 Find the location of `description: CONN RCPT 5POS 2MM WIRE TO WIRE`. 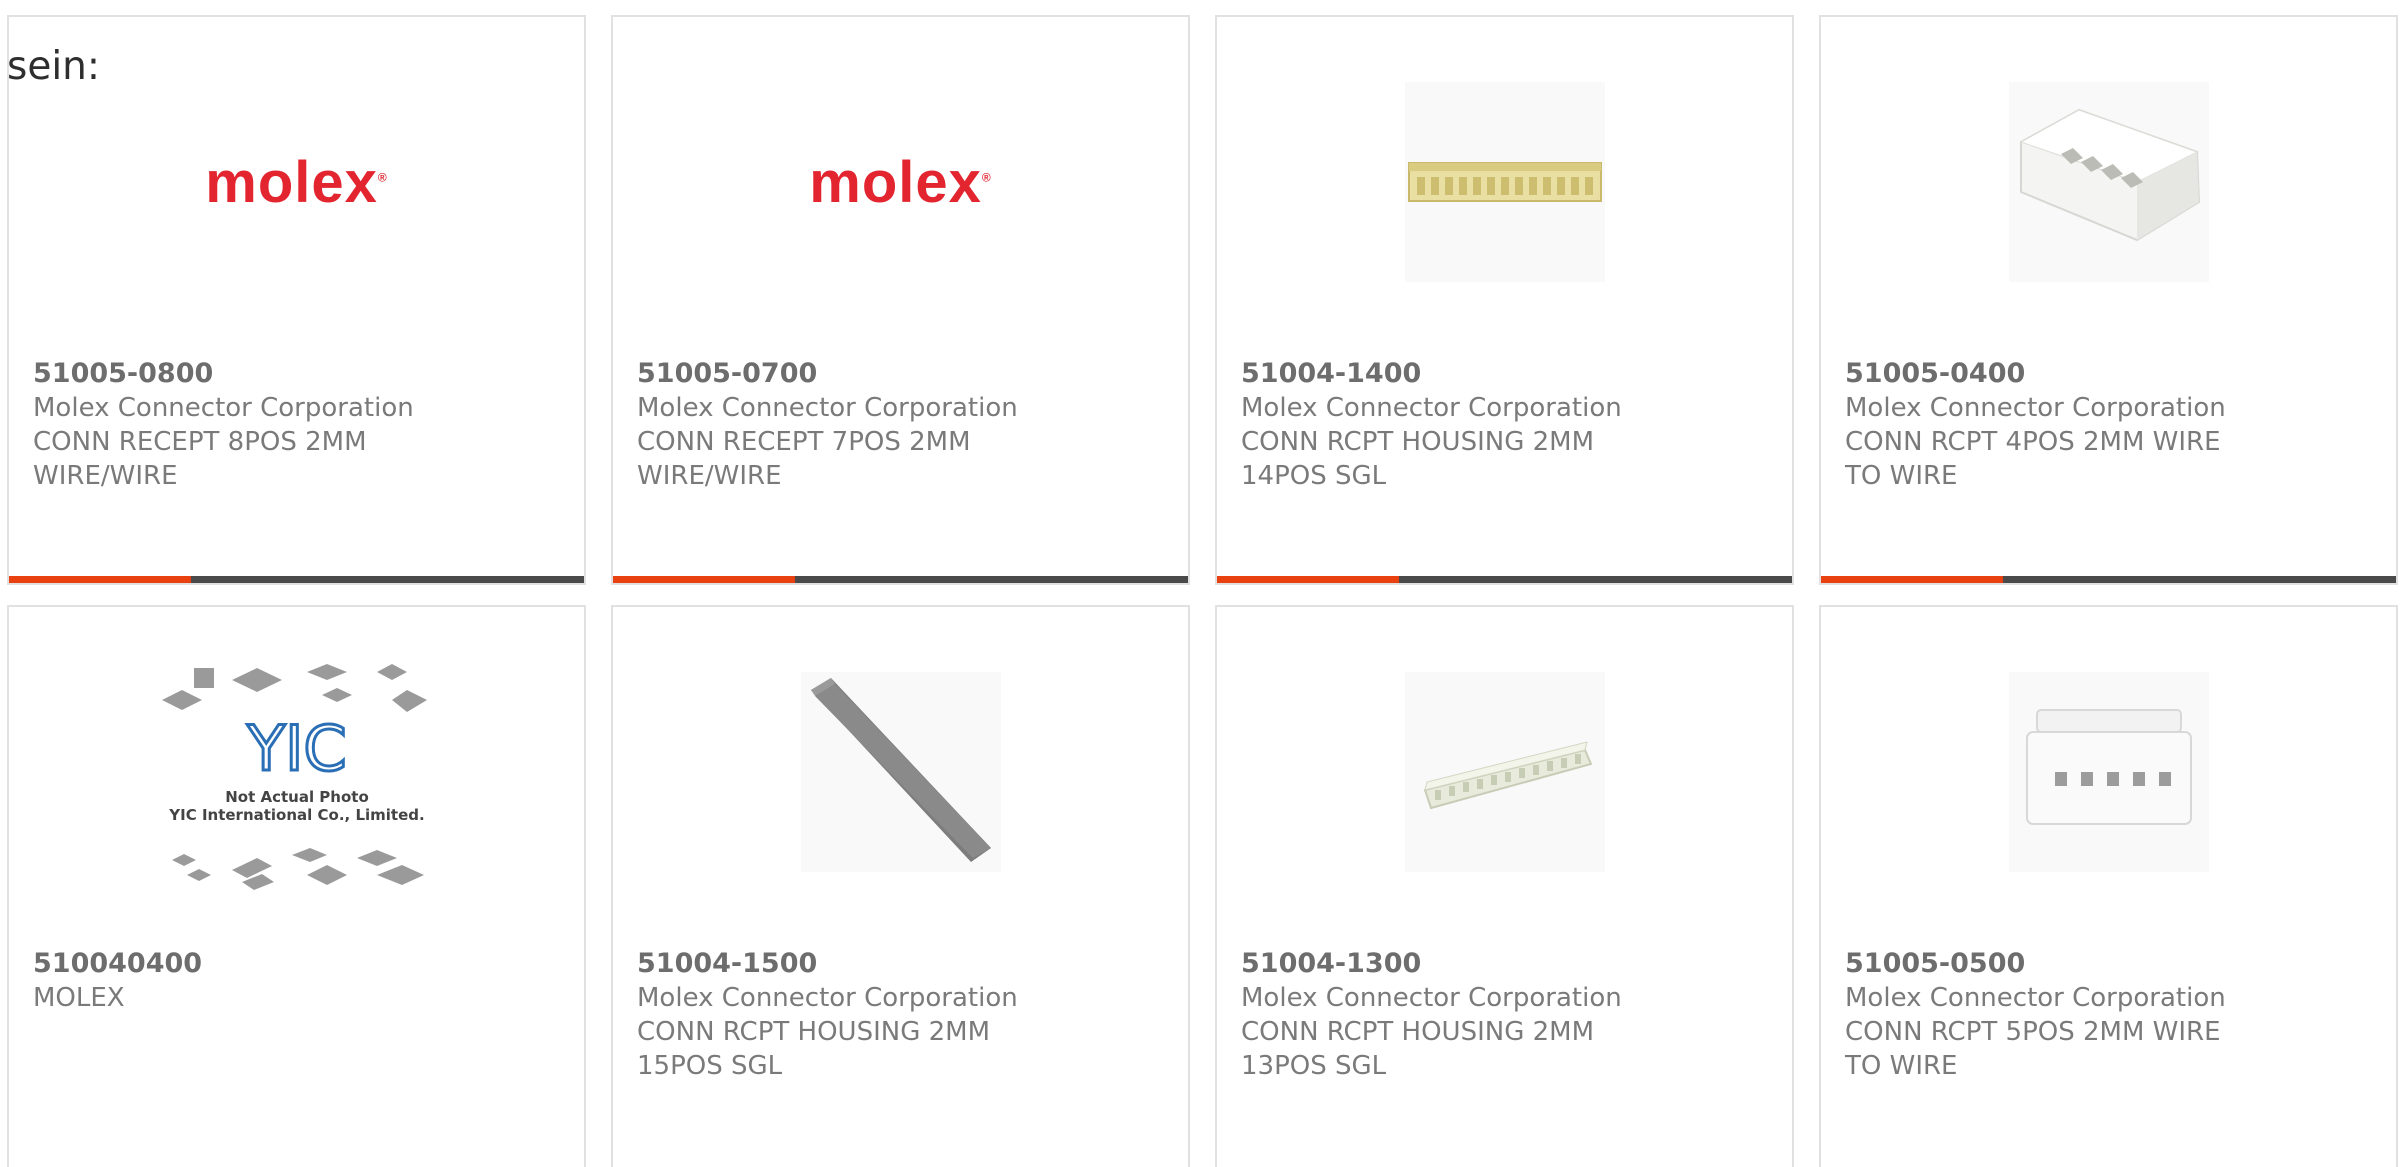

description: CONN RCPT 5POS 2MM WIRE TO WIRE is located at coordinates (2033, 1049).